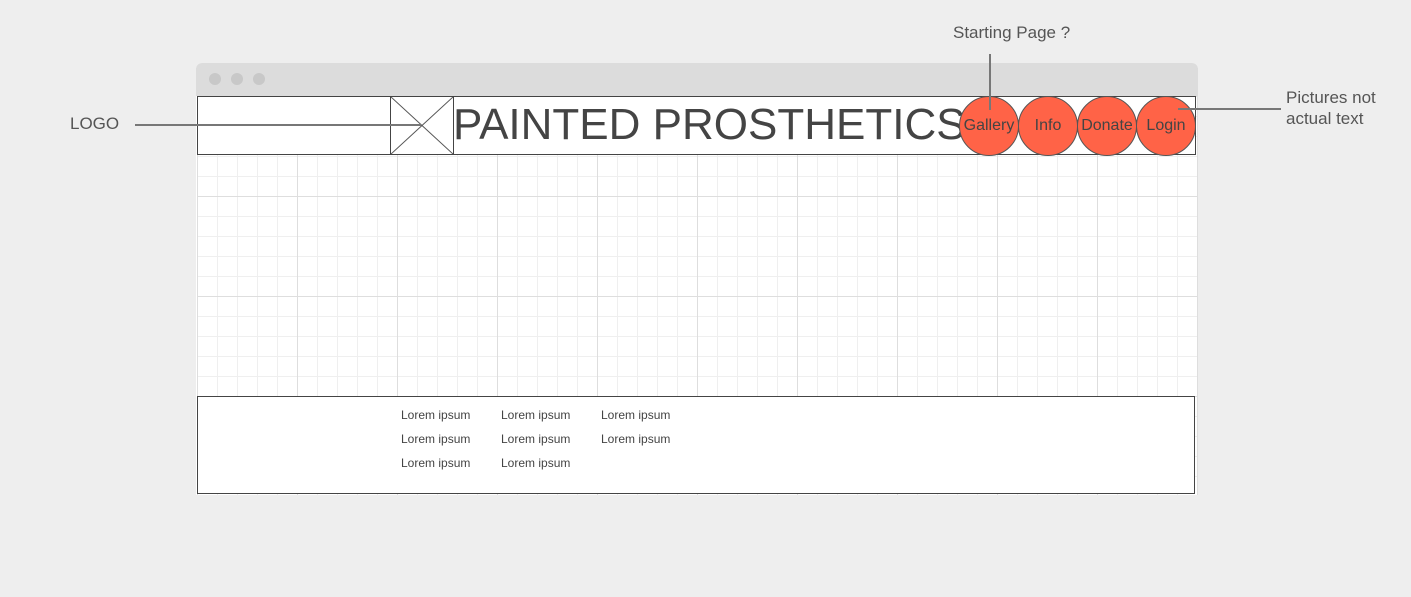 Image resolution: width=1411 pixels, height=597 pixels. What do you see at coordinates (709, 124) in the screenshot?
I see `site-title: PAINTED PROSTHETICS` at bounding box center [709, 124].